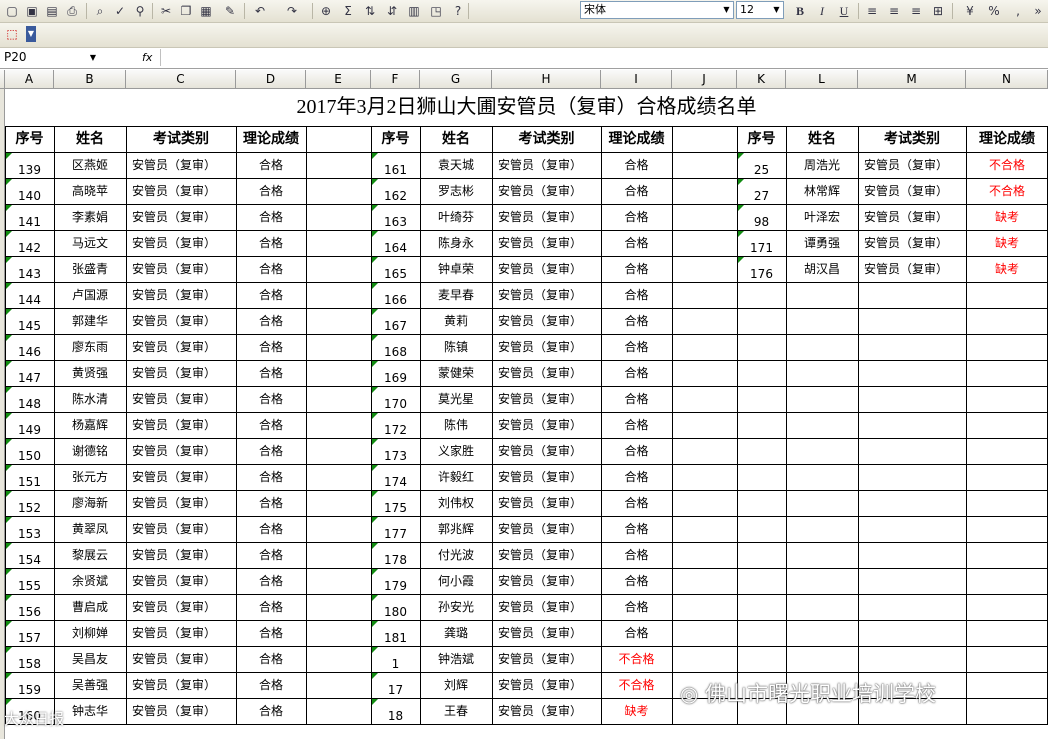  What do you see at coordinates (872, 11) in the screenshot?
I see `align-left-icon: ≡` at bounding box center [872, 11].